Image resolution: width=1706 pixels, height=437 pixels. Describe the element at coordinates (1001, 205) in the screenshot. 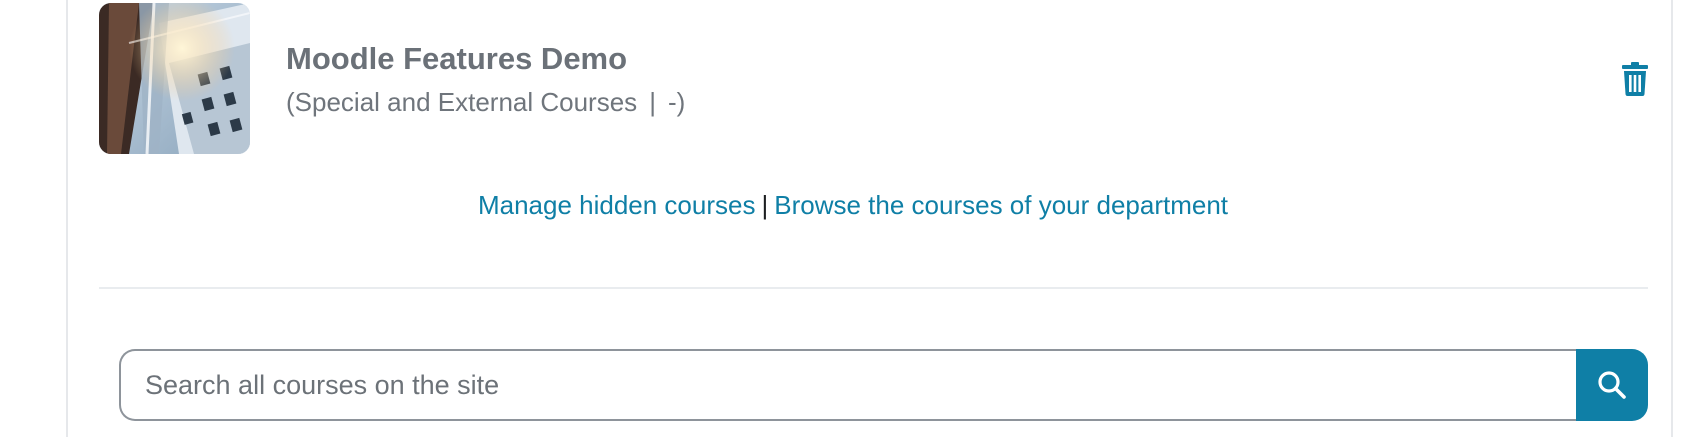

I see `browse-department-courses-link: Browse the courses of your department` at that location.